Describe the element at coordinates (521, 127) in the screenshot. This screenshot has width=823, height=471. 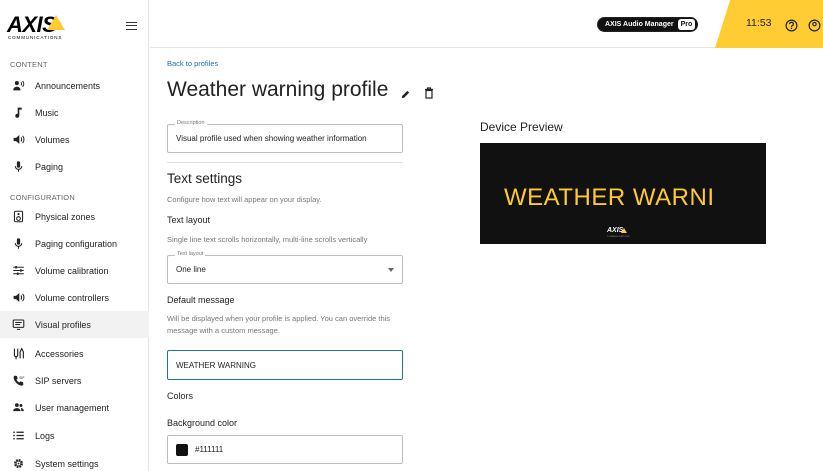
I see `device-preview-title: Device Preview` at that location.